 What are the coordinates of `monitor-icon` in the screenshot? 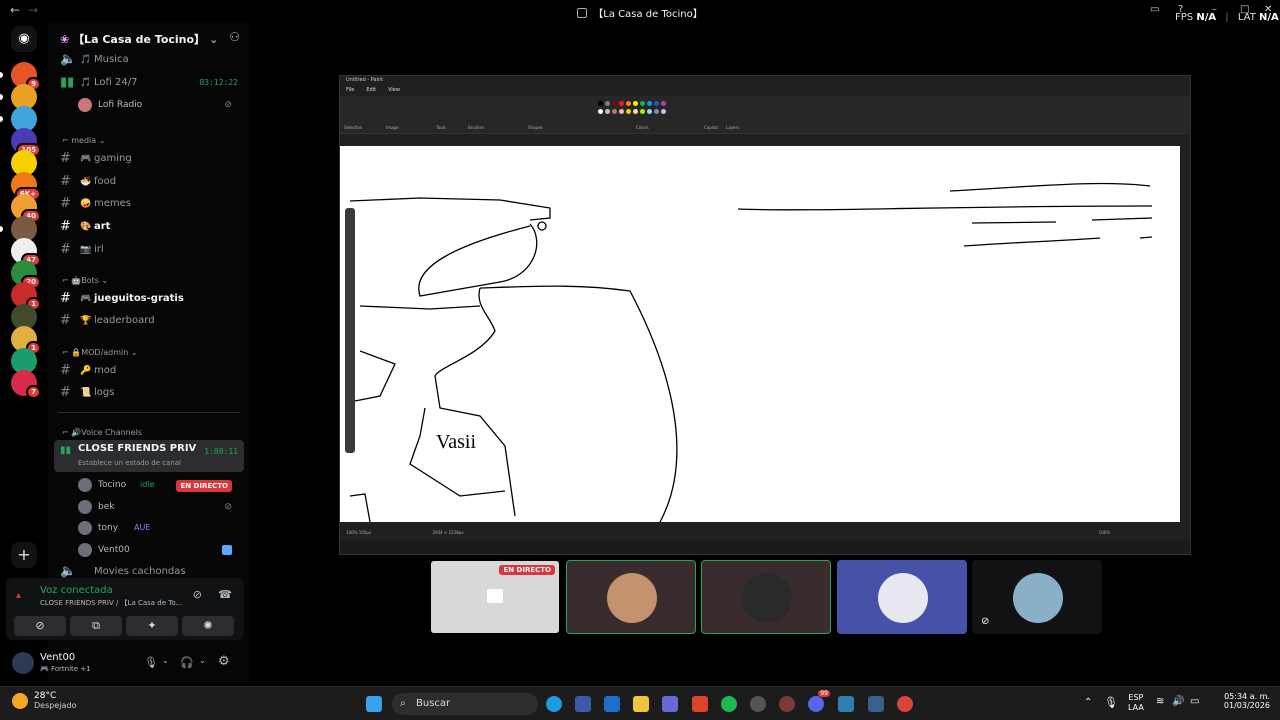 It's located at (495, 596).